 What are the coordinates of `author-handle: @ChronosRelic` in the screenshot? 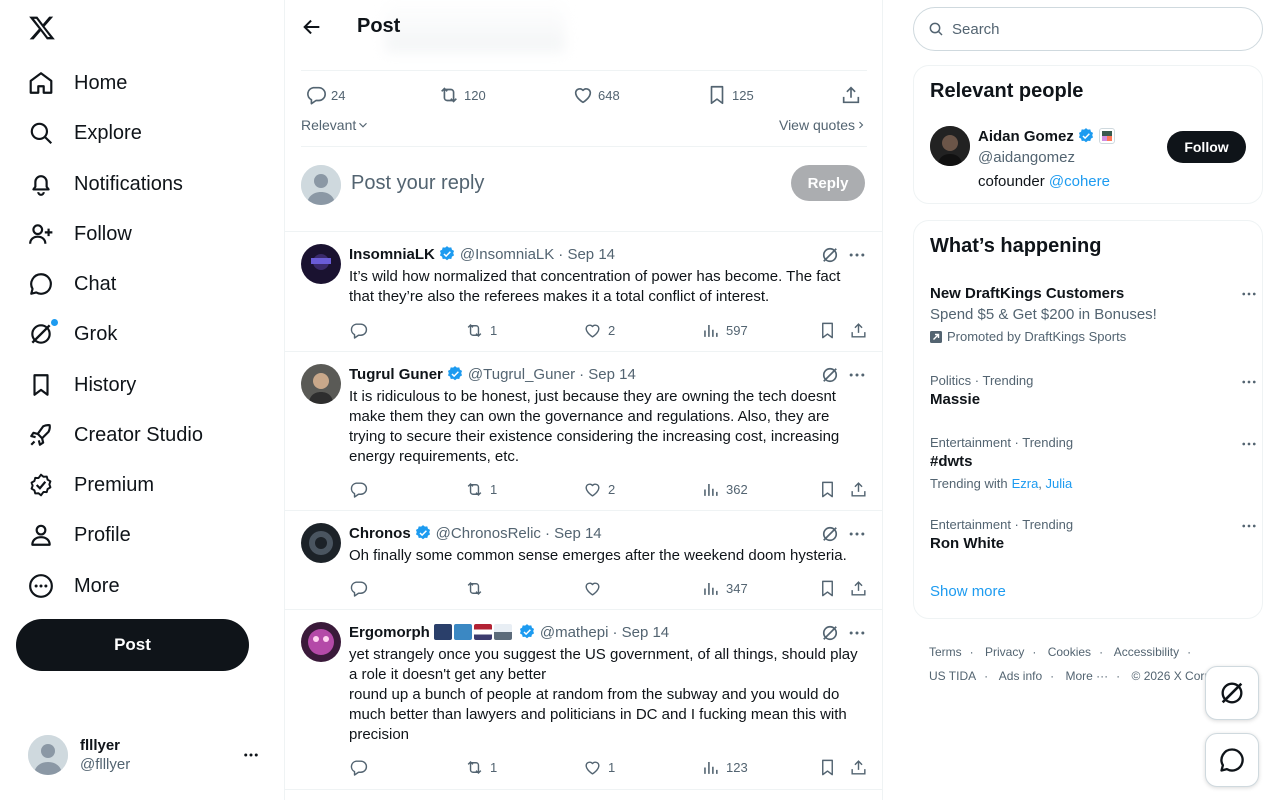 It's located at (488, 533).